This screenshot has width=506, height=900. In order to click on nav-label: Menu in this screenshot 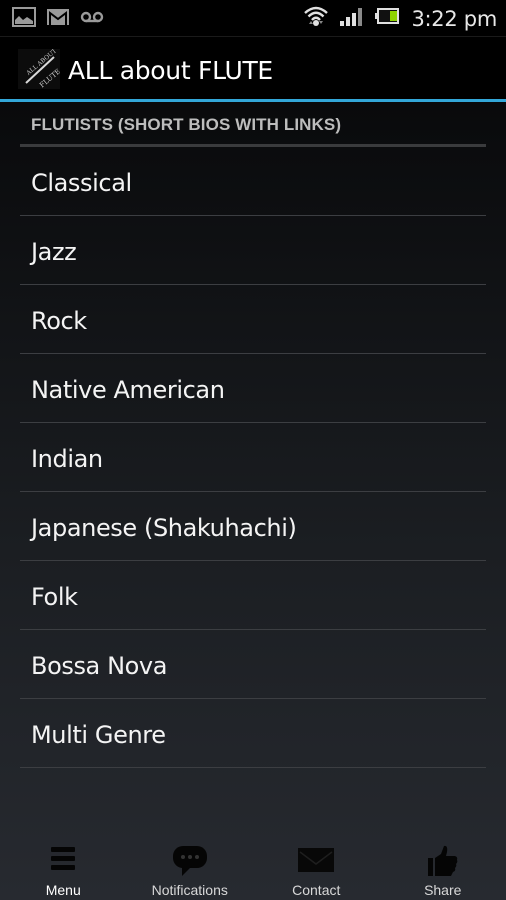, I will do `click(63, 890)`.